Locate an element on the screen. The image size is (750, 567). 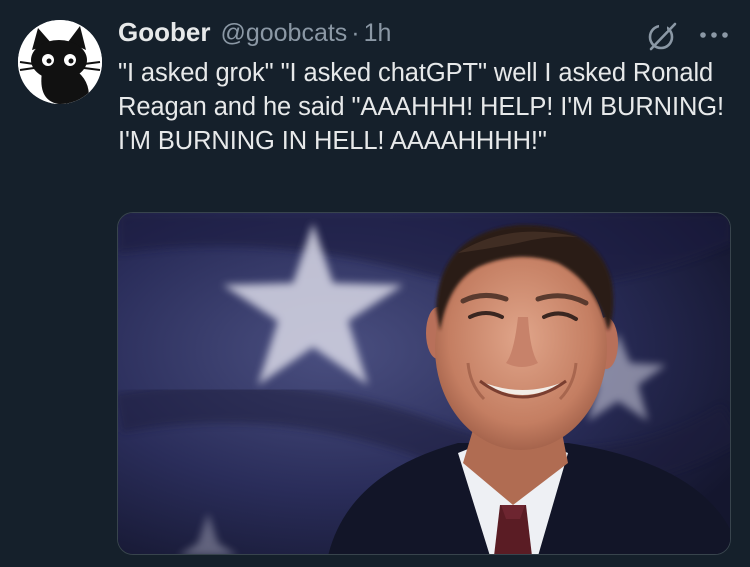
tweet-header: Goober @goobcats · 1h is located at coordinates (254, 34).